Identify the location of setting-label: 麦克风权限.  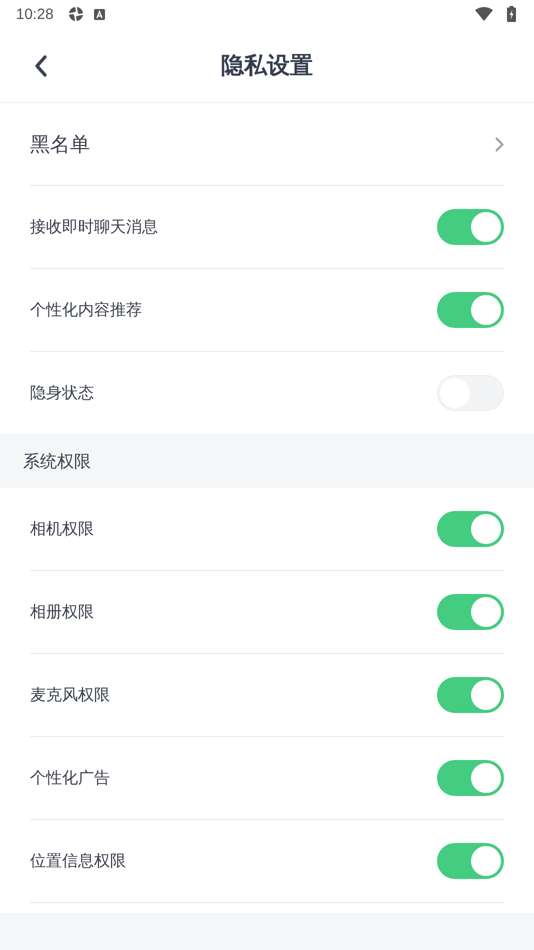
(70, 695).